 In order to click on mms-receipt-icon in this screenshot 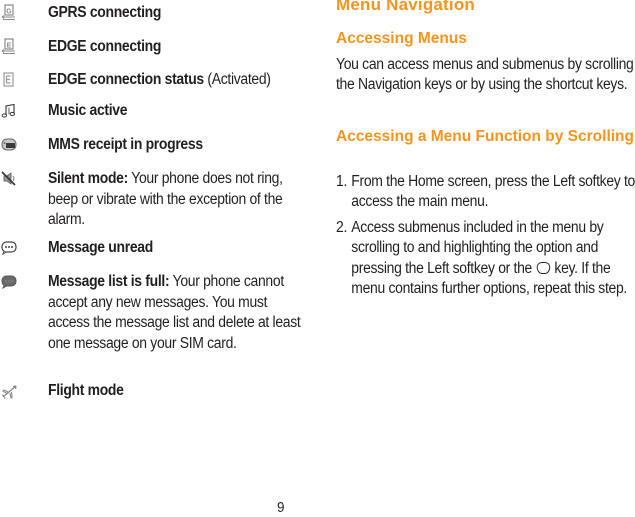, I will do `click(9, 146)`.